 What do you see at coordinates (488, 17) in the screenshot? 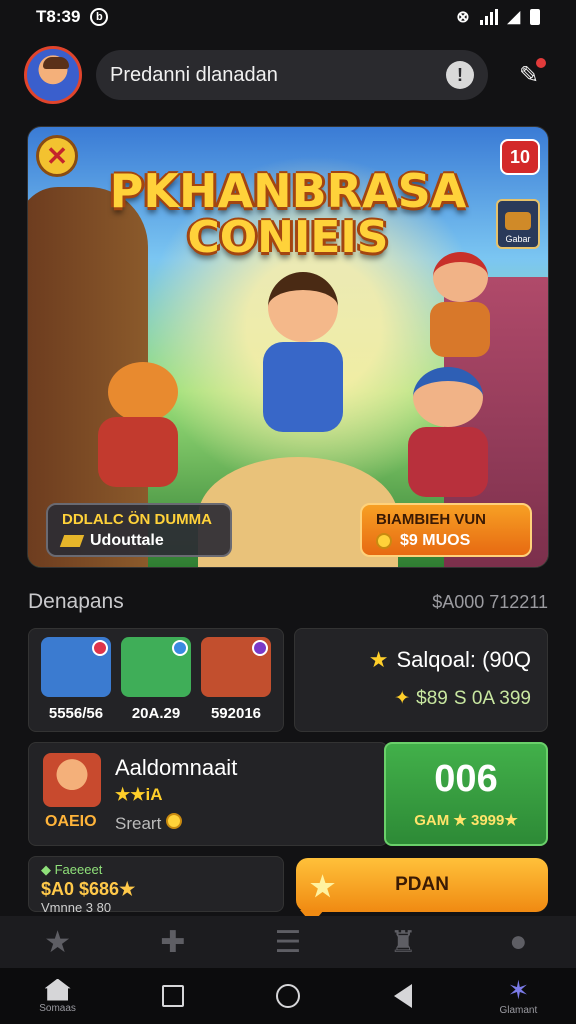
I see `signal-icon` at bounding box center [488, 17].